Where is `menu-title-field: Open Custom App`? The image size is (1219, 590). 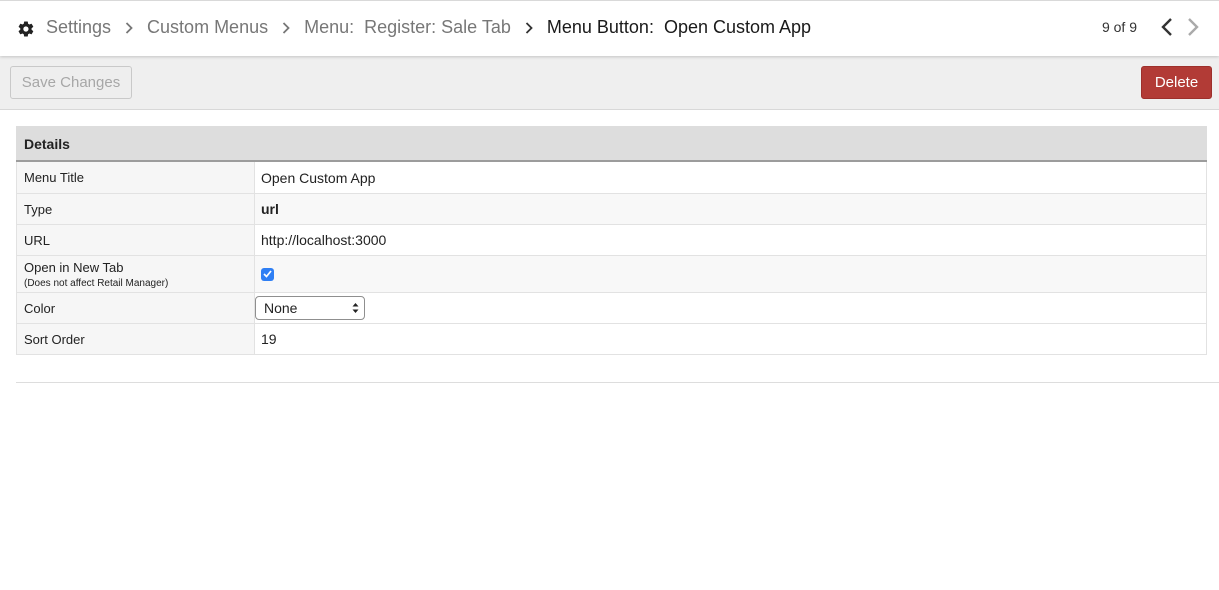 menu-title-field: Open Custom App is located at coordinates (731, 177).